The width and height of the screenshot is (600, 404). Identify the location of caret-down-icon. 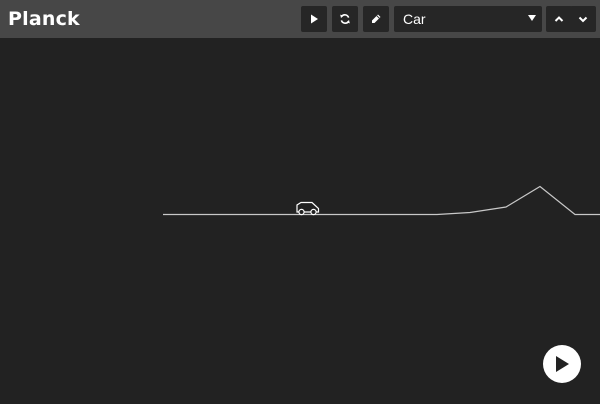
(532, 18).